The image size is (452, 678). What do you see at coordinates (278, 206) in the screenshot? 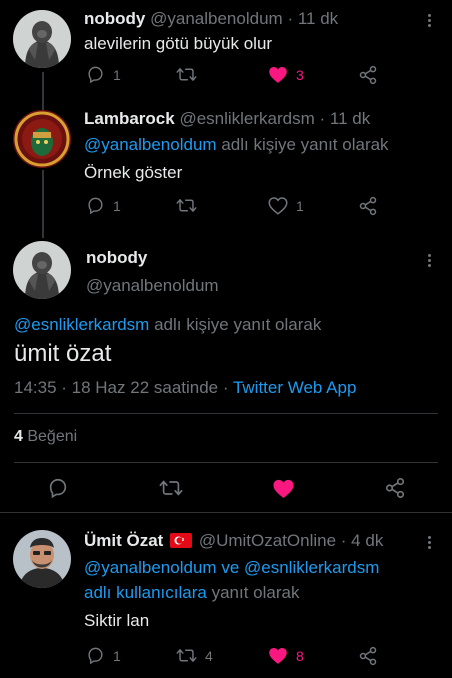
I see `heart-icon` at bounding box center [278, 206].